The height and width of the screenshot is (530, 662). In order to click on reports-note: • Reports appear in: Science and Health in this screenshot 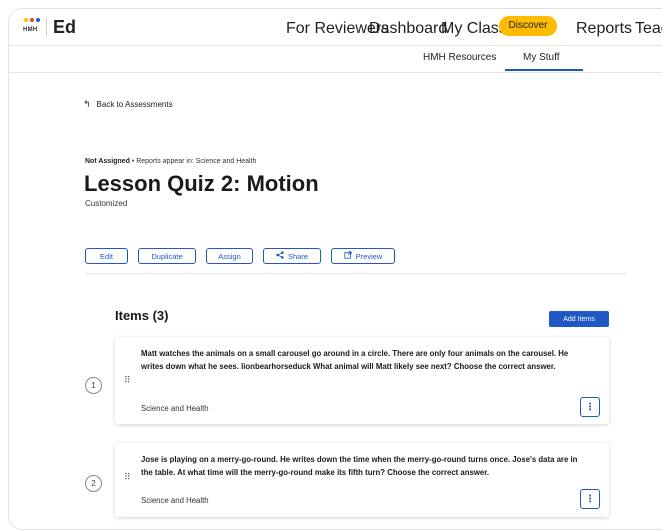, I will do `click(194, 161)`.